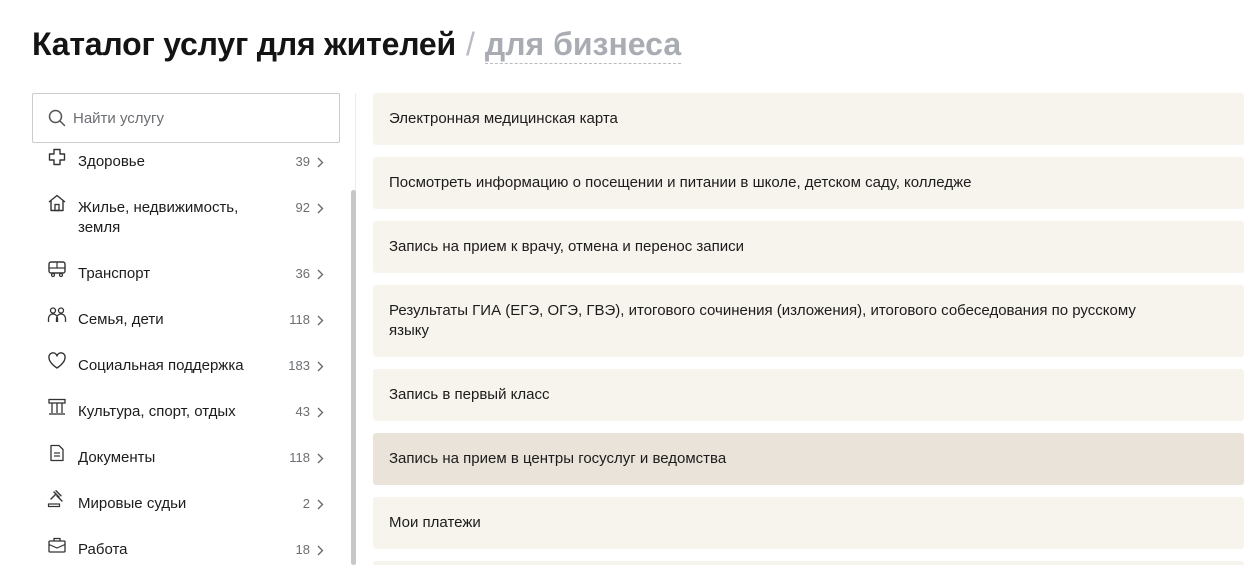  Describe the element at coordinates (132, 503) in the screenshot. I see `category-label: Мировые судьи` at that location.